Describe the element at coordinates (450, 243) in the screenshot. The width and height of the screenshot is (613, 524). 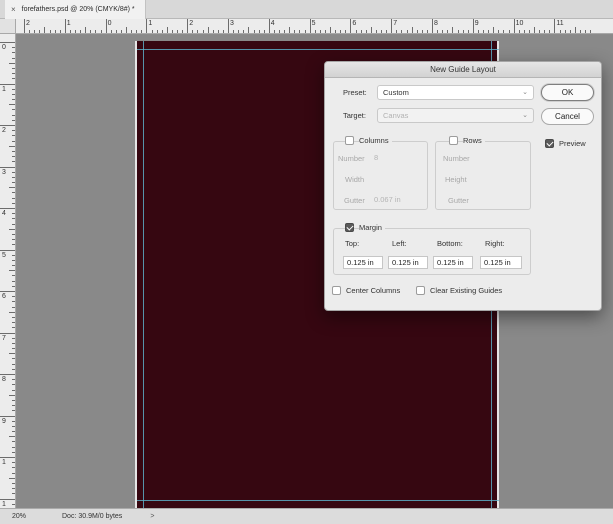
I see `margin-bottom-label: Bottom:` at that location.